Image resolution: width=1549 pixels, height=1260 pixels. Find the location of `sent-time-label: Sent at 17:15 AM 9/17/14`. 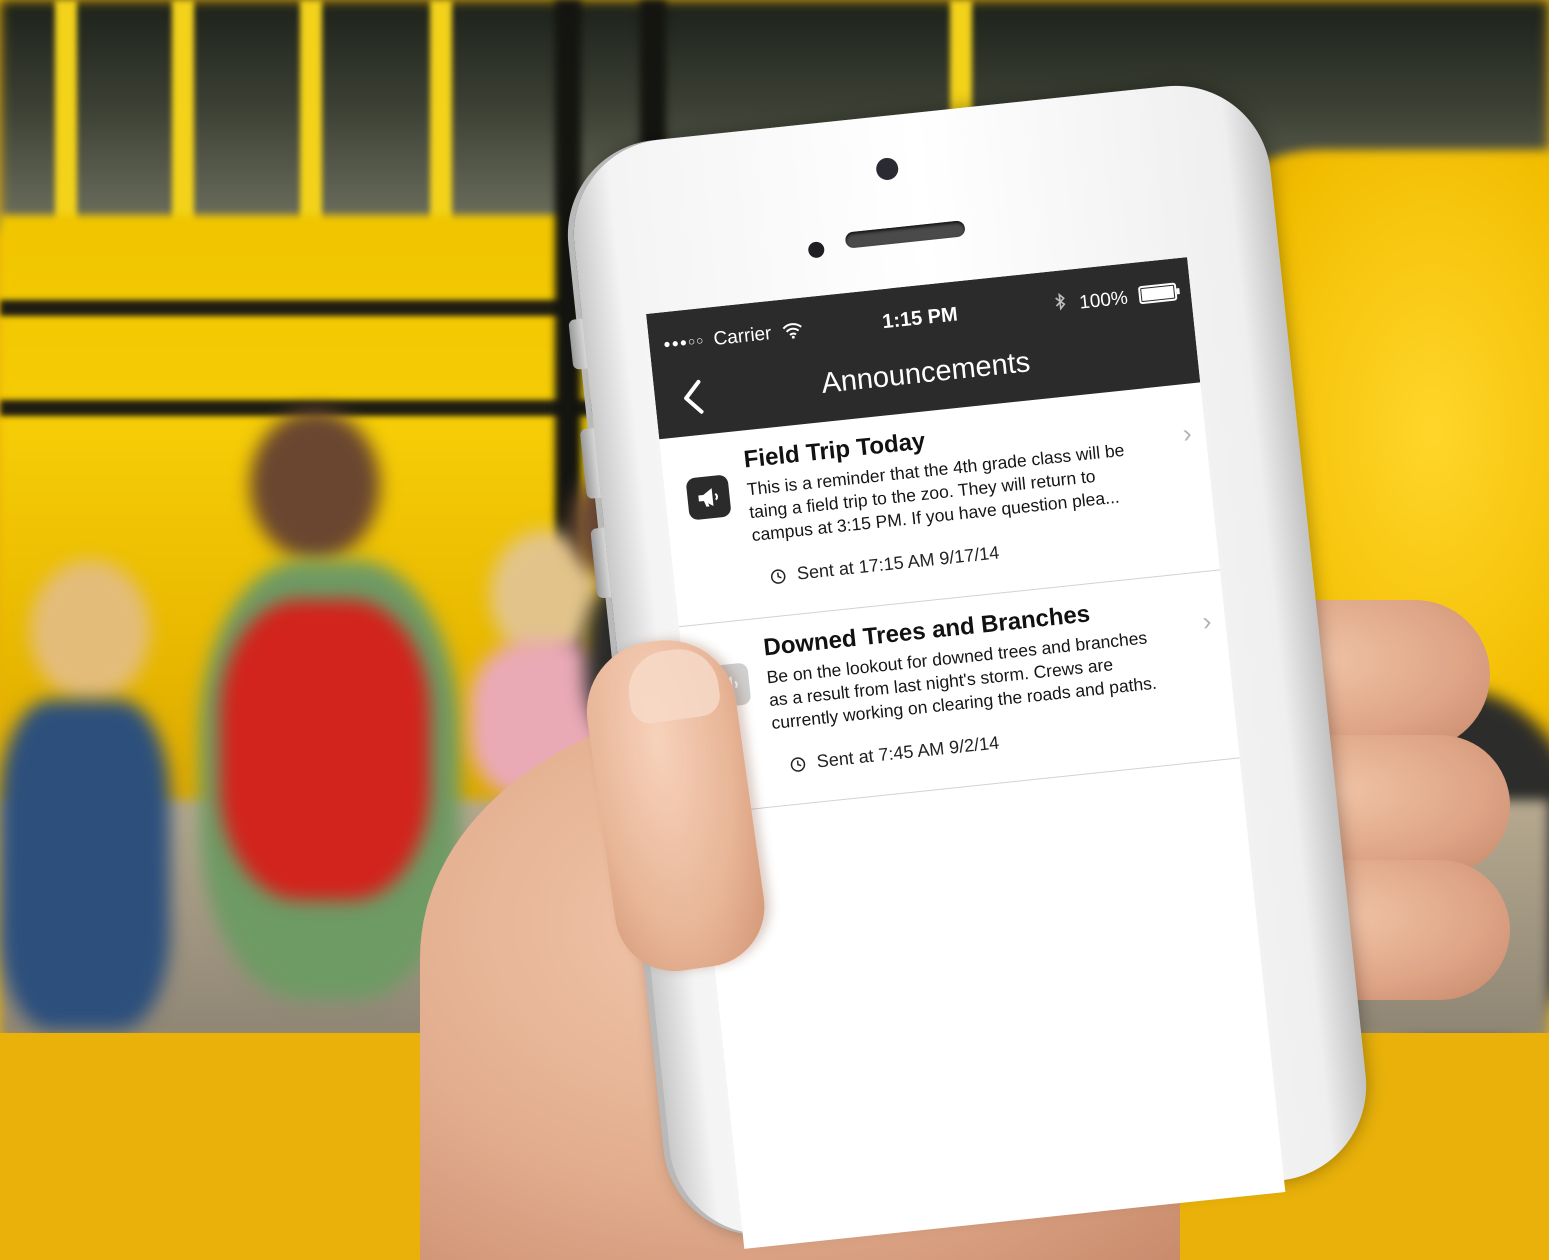

sent-time-label: Sent at 17:15 AM 9/17/14 is located at coordinates (898, 563).